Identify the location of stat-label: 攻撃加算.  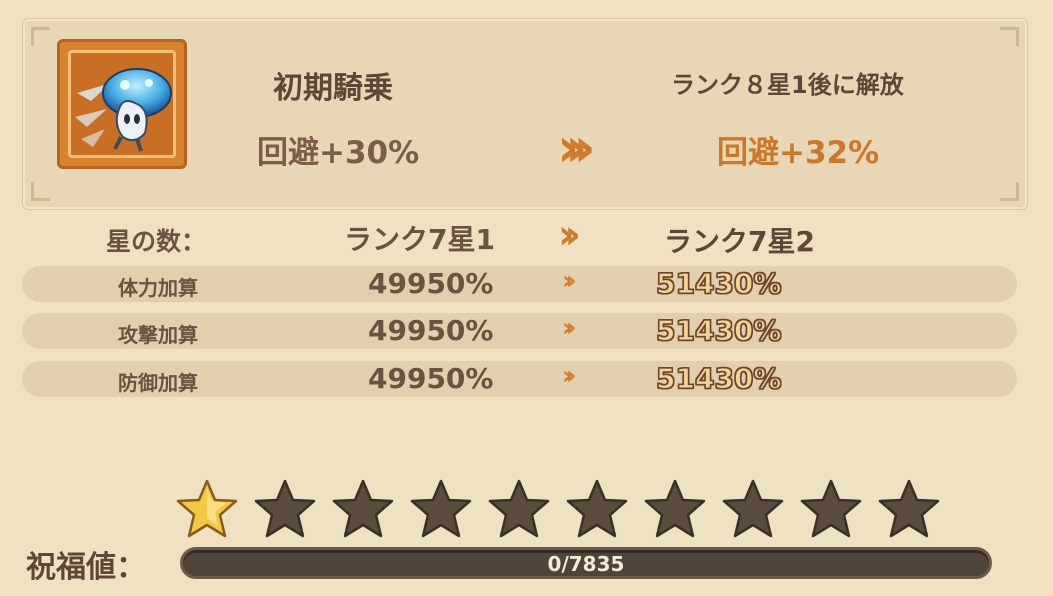
(158, 335).